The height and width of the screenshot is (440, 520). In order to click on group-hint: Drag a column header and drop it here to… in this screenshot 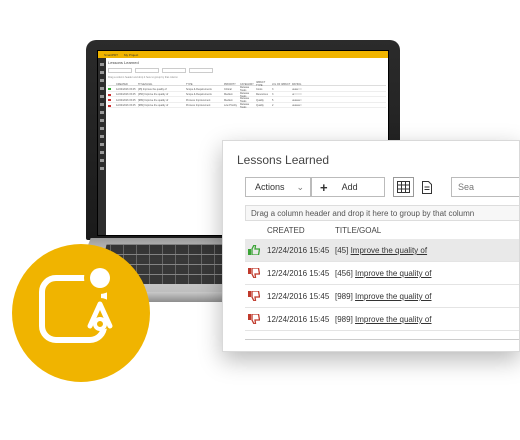, I will do `click(363, 213)`.